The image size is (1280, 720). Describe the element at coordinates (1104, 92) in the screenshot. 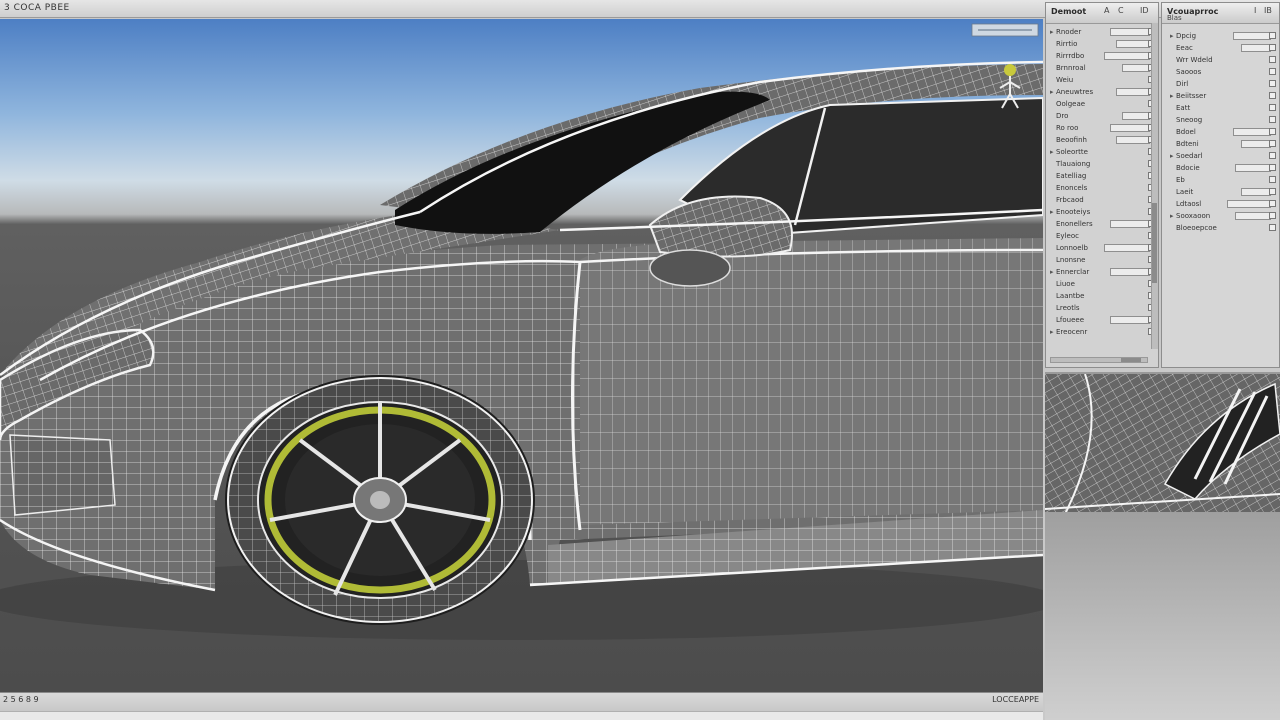

I see `outliner-row: ▸ Aneuwtres` at that location.